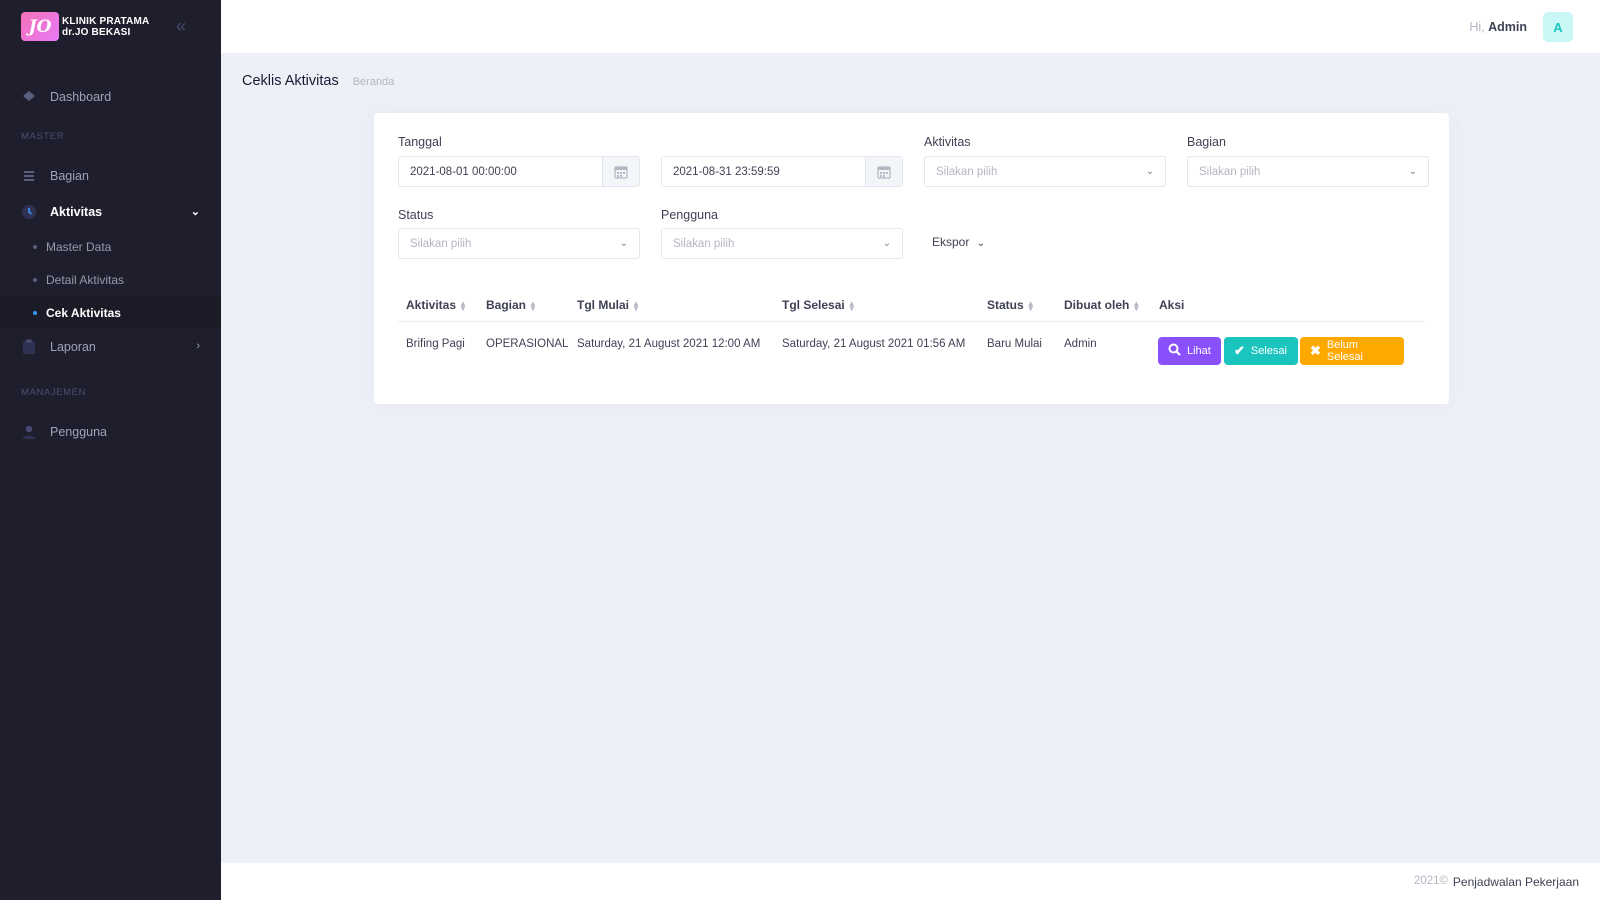 The image size is (1600, 900). What do you see at coordinates (1174, 351) in the screenshot?
I see `search-icon` at bounding box center [1174, 351].